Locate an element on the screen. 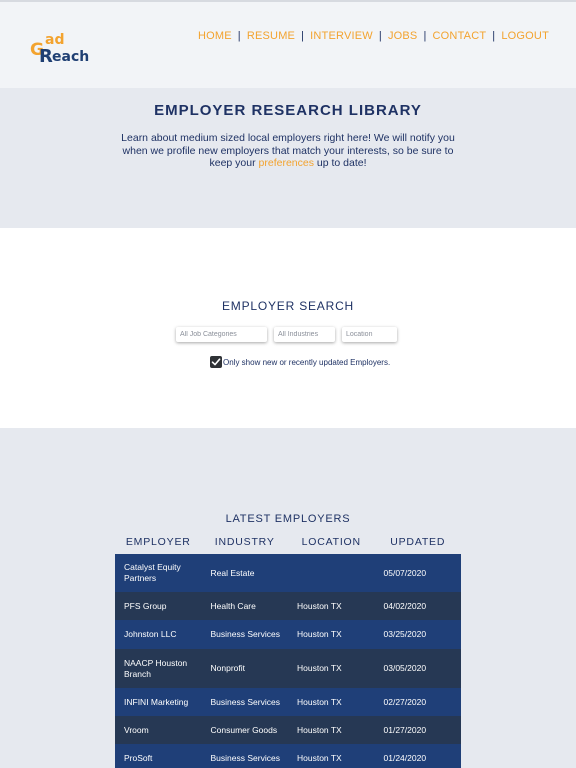  updated-cell: 03/25/2020 is located at coordinates (405, 634).